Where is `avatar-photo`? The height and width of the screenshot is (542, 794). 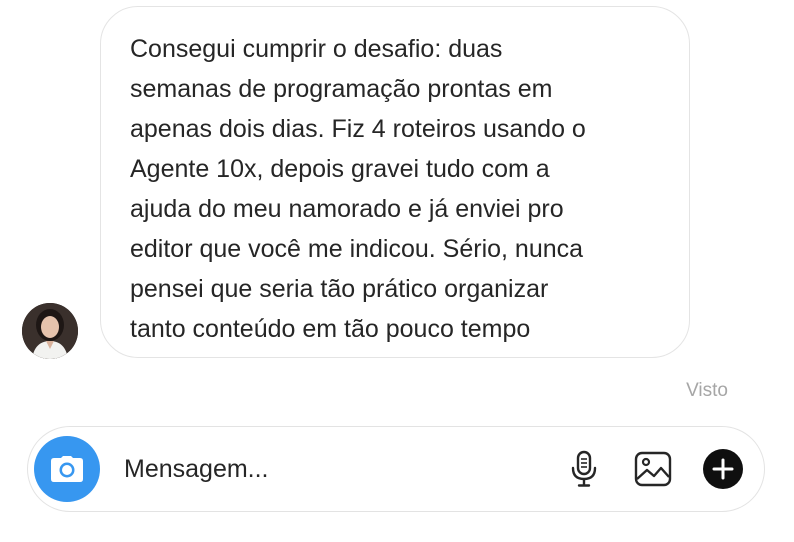
avatar-photo is located at coordinates (50, 331).